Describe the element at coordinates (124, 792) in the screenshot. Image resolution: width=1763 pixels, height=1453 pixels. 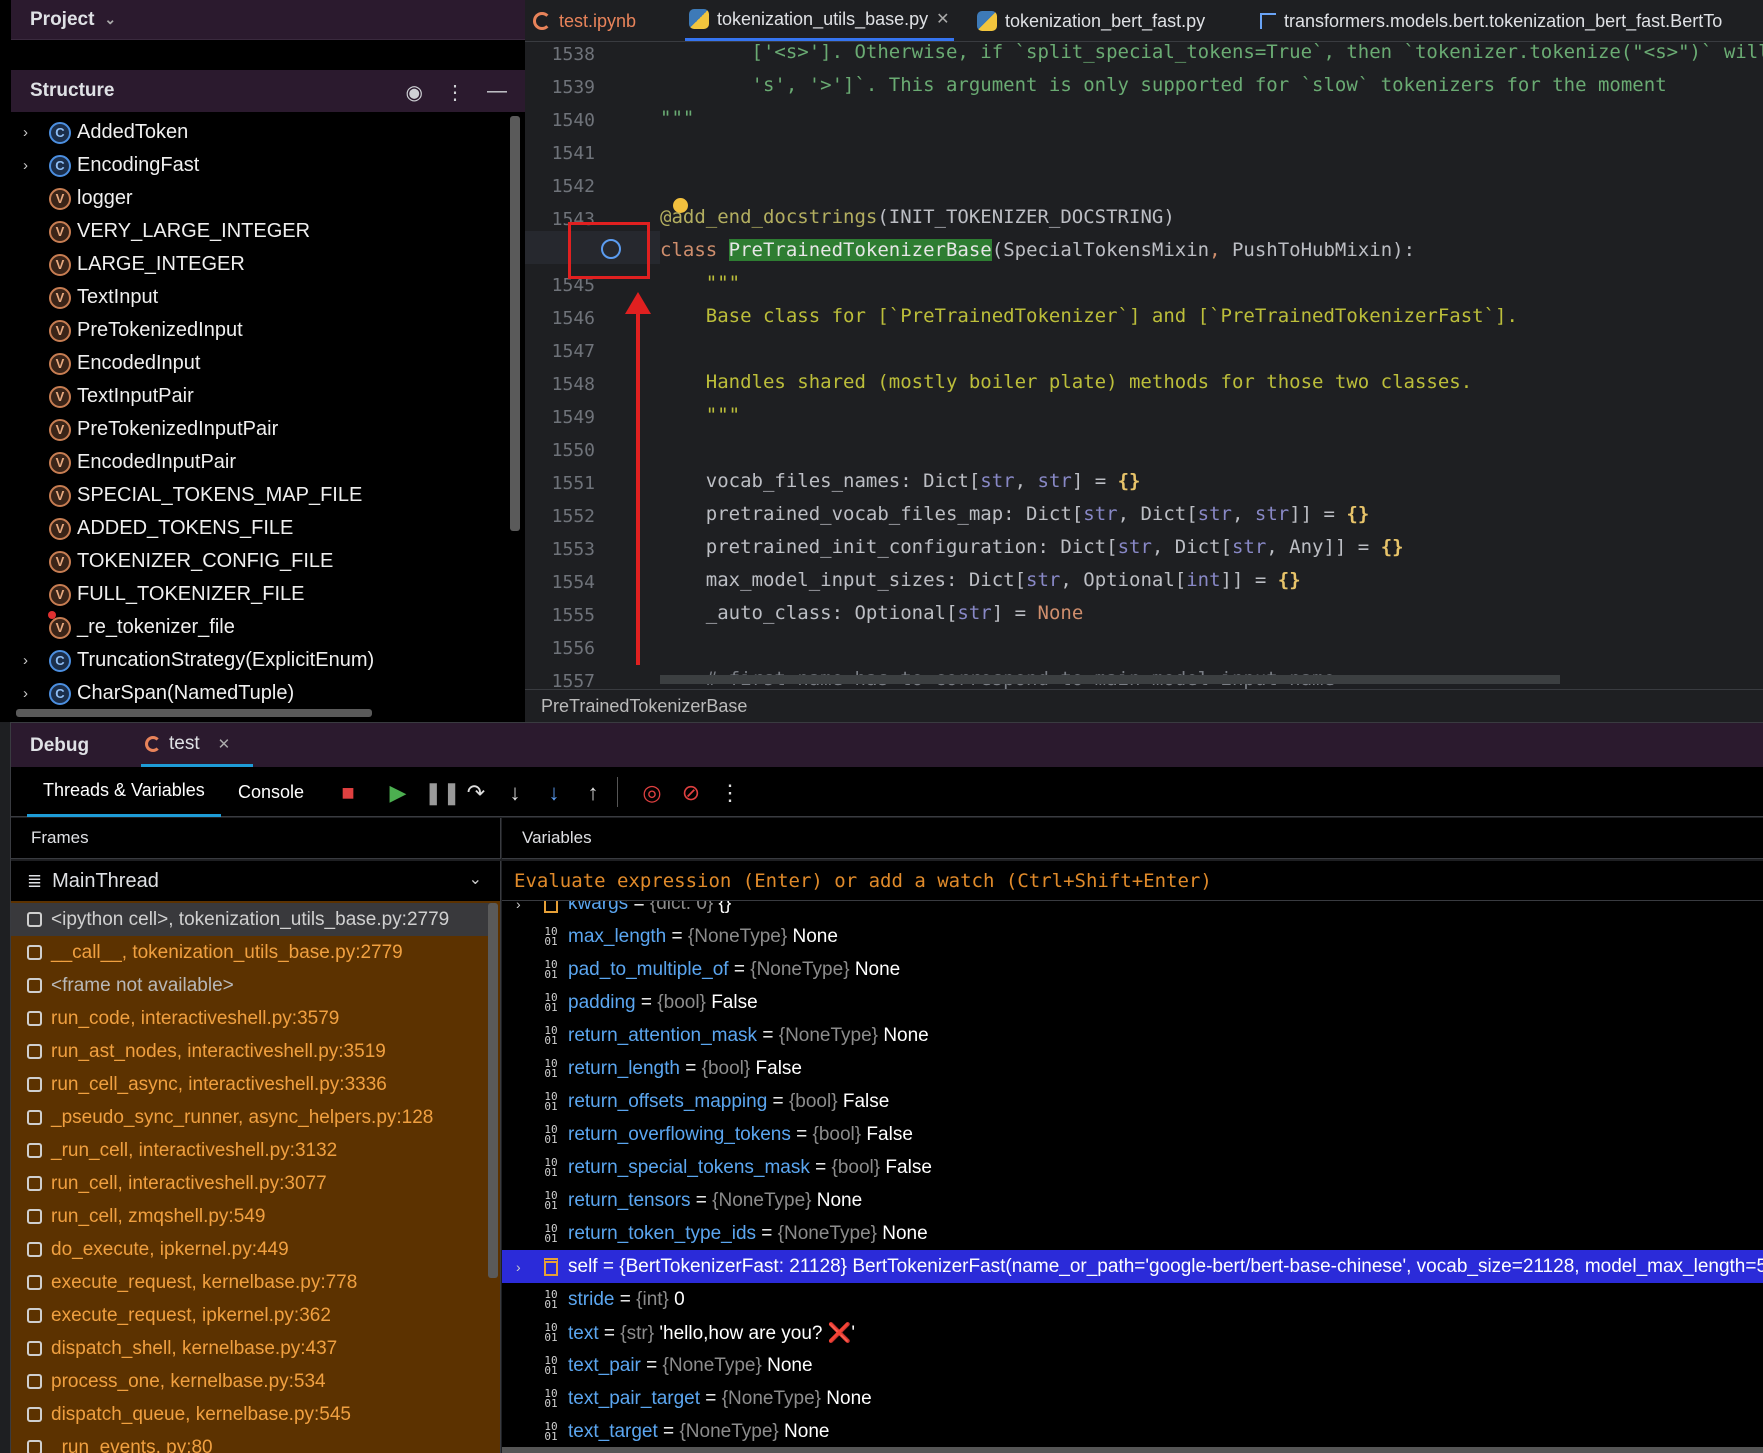
I see `tab-threads-variables: Threads & Variables` at that location.